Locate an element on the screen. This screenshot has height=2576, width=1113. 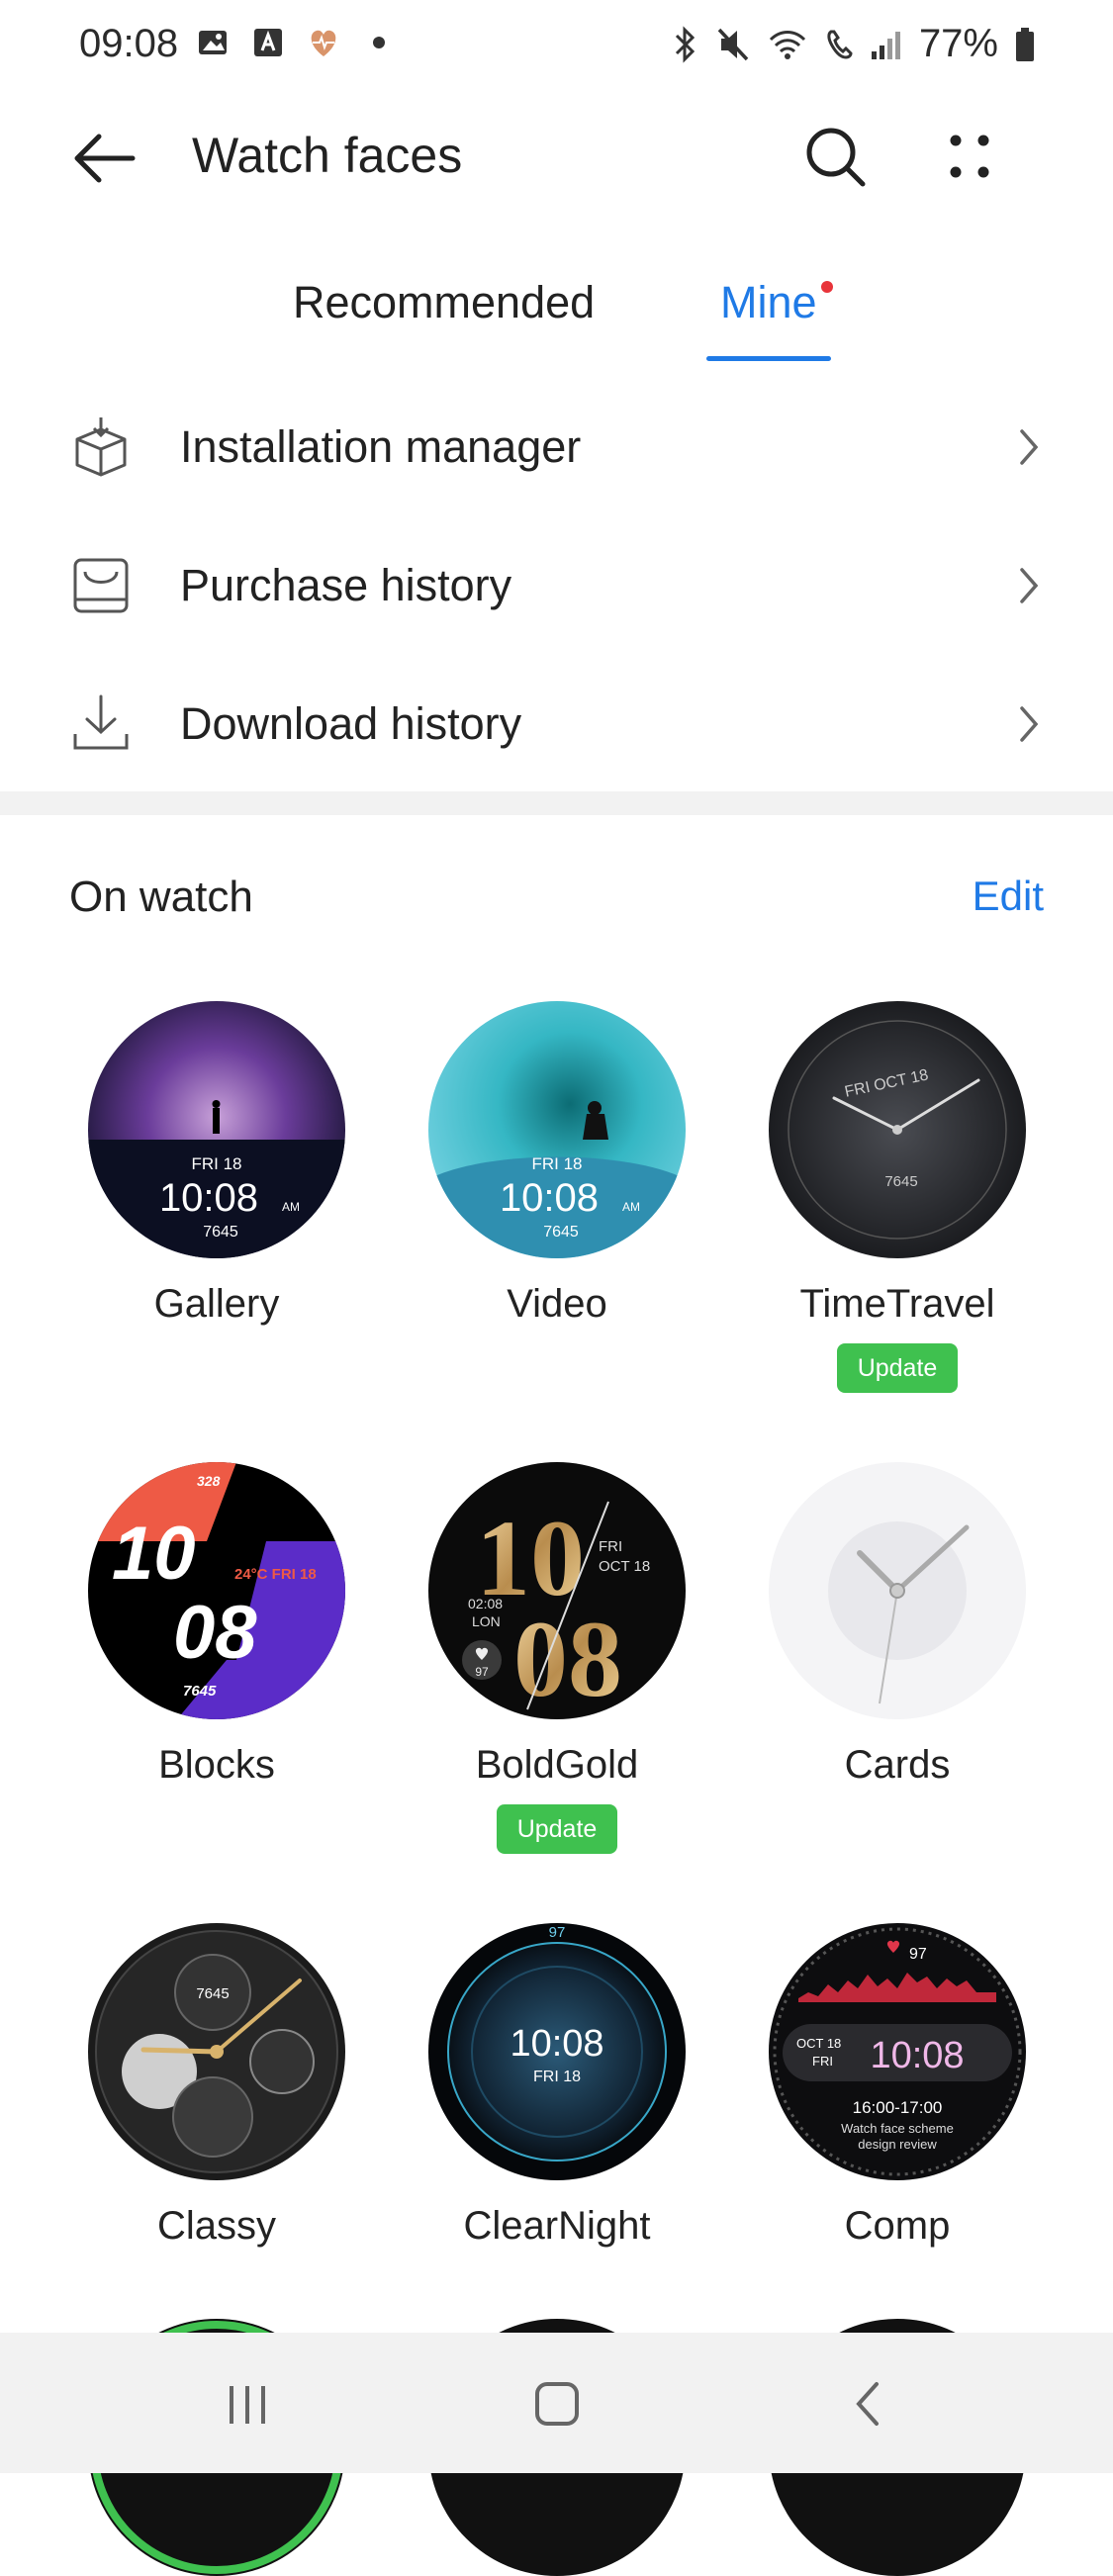
chevron-left-icon is located at coordinates (867, 2404).